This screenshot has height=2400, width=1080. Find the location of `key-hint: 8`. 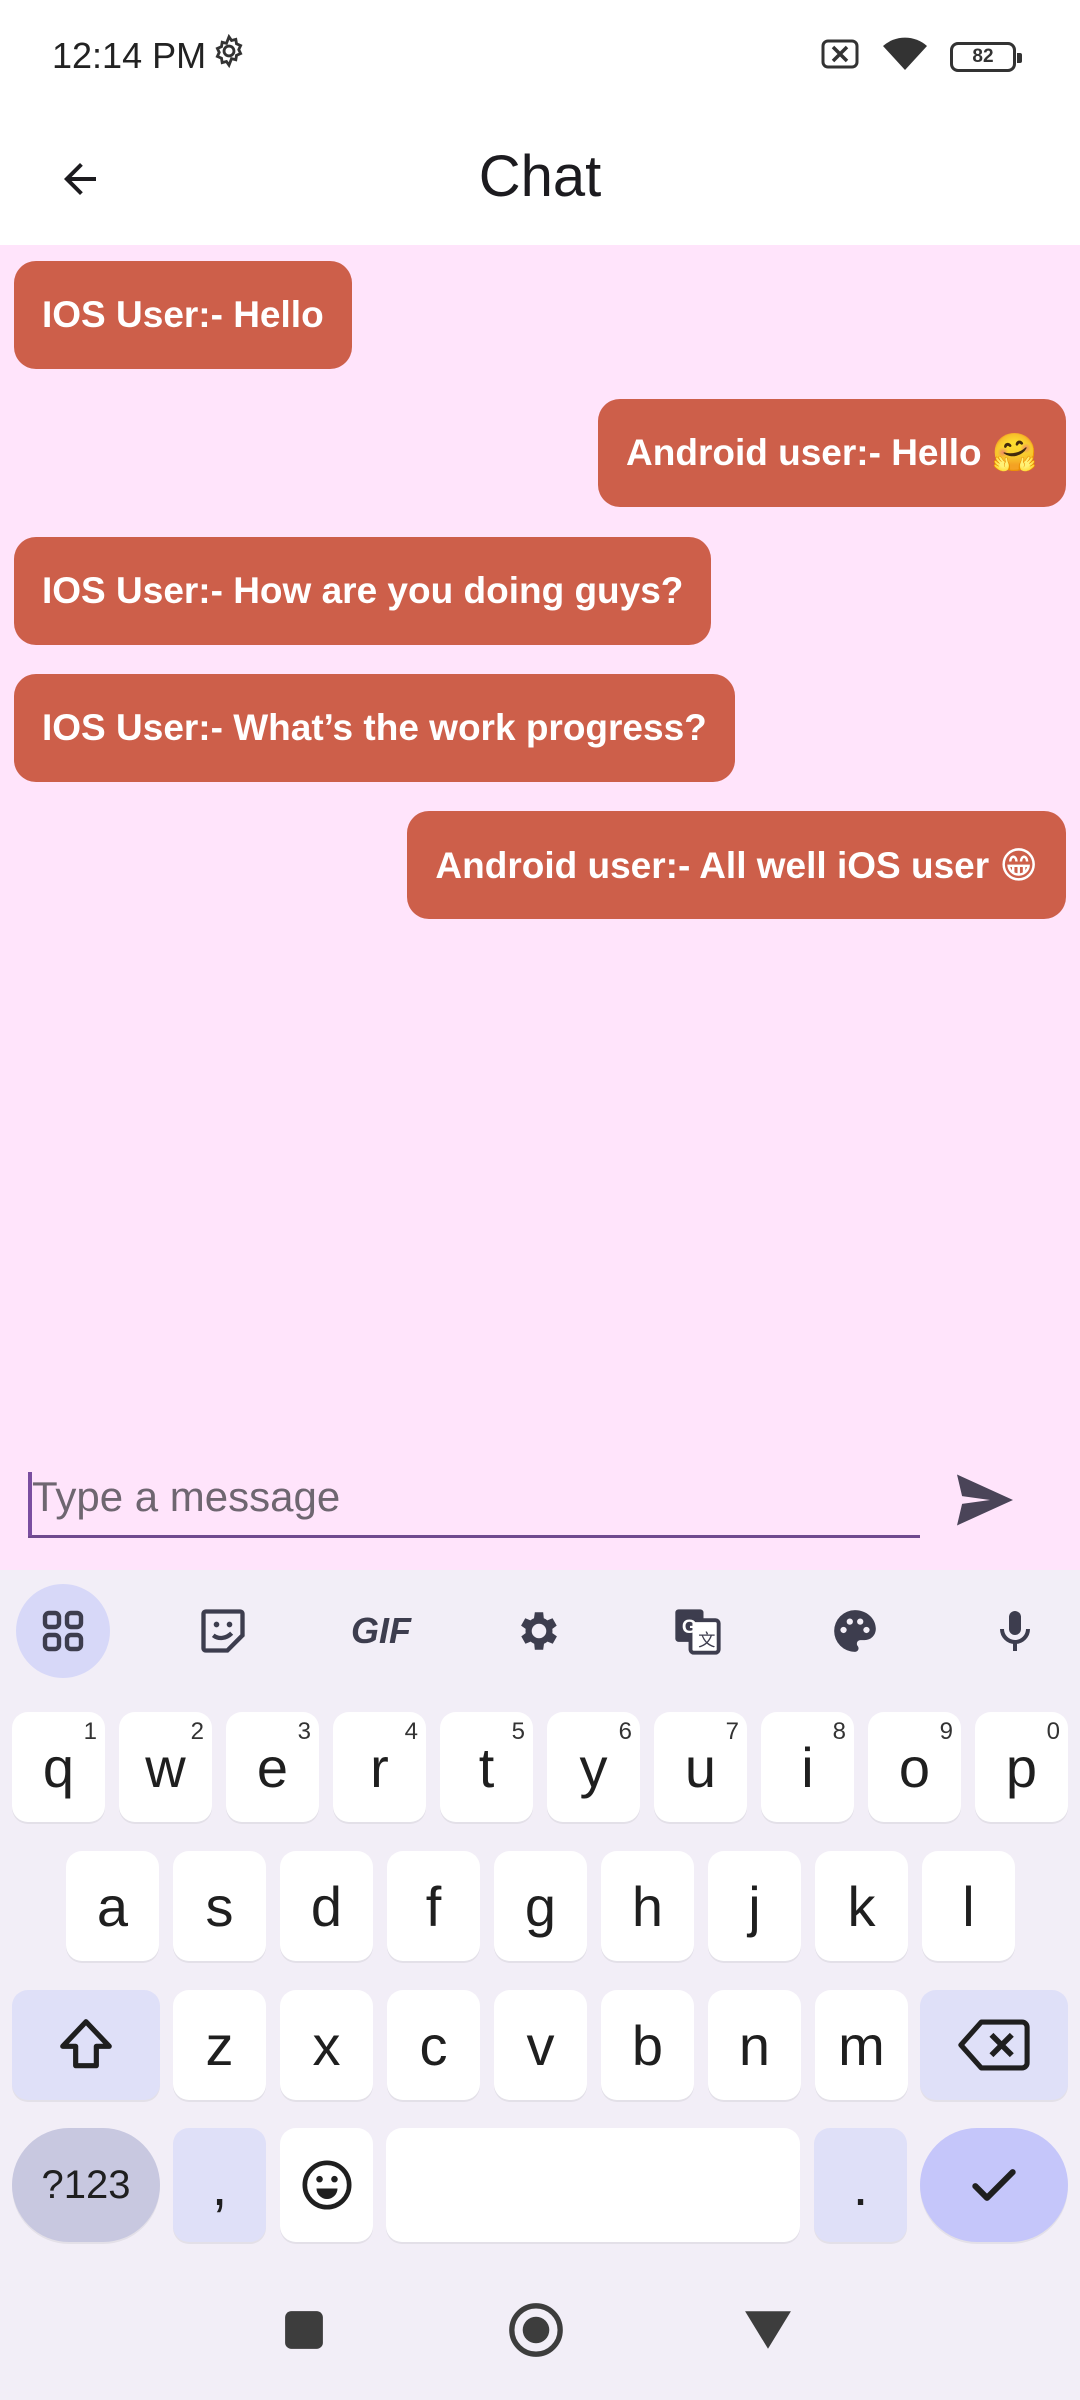

key-hint: 8 is located at coordinates (839, 1731).